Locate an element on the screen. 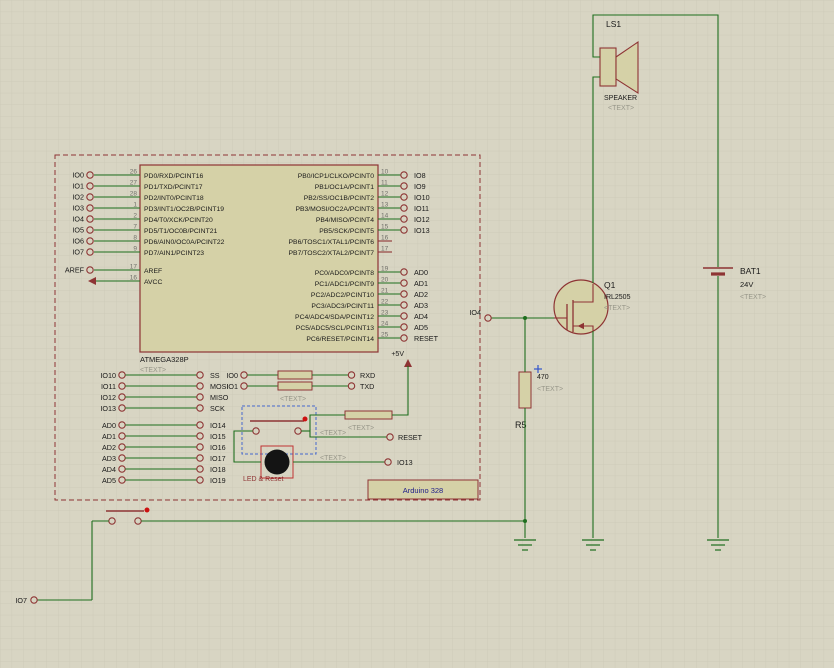 The image size is (834, 668). pin-number: 24 is located at coordinates (385, 324).